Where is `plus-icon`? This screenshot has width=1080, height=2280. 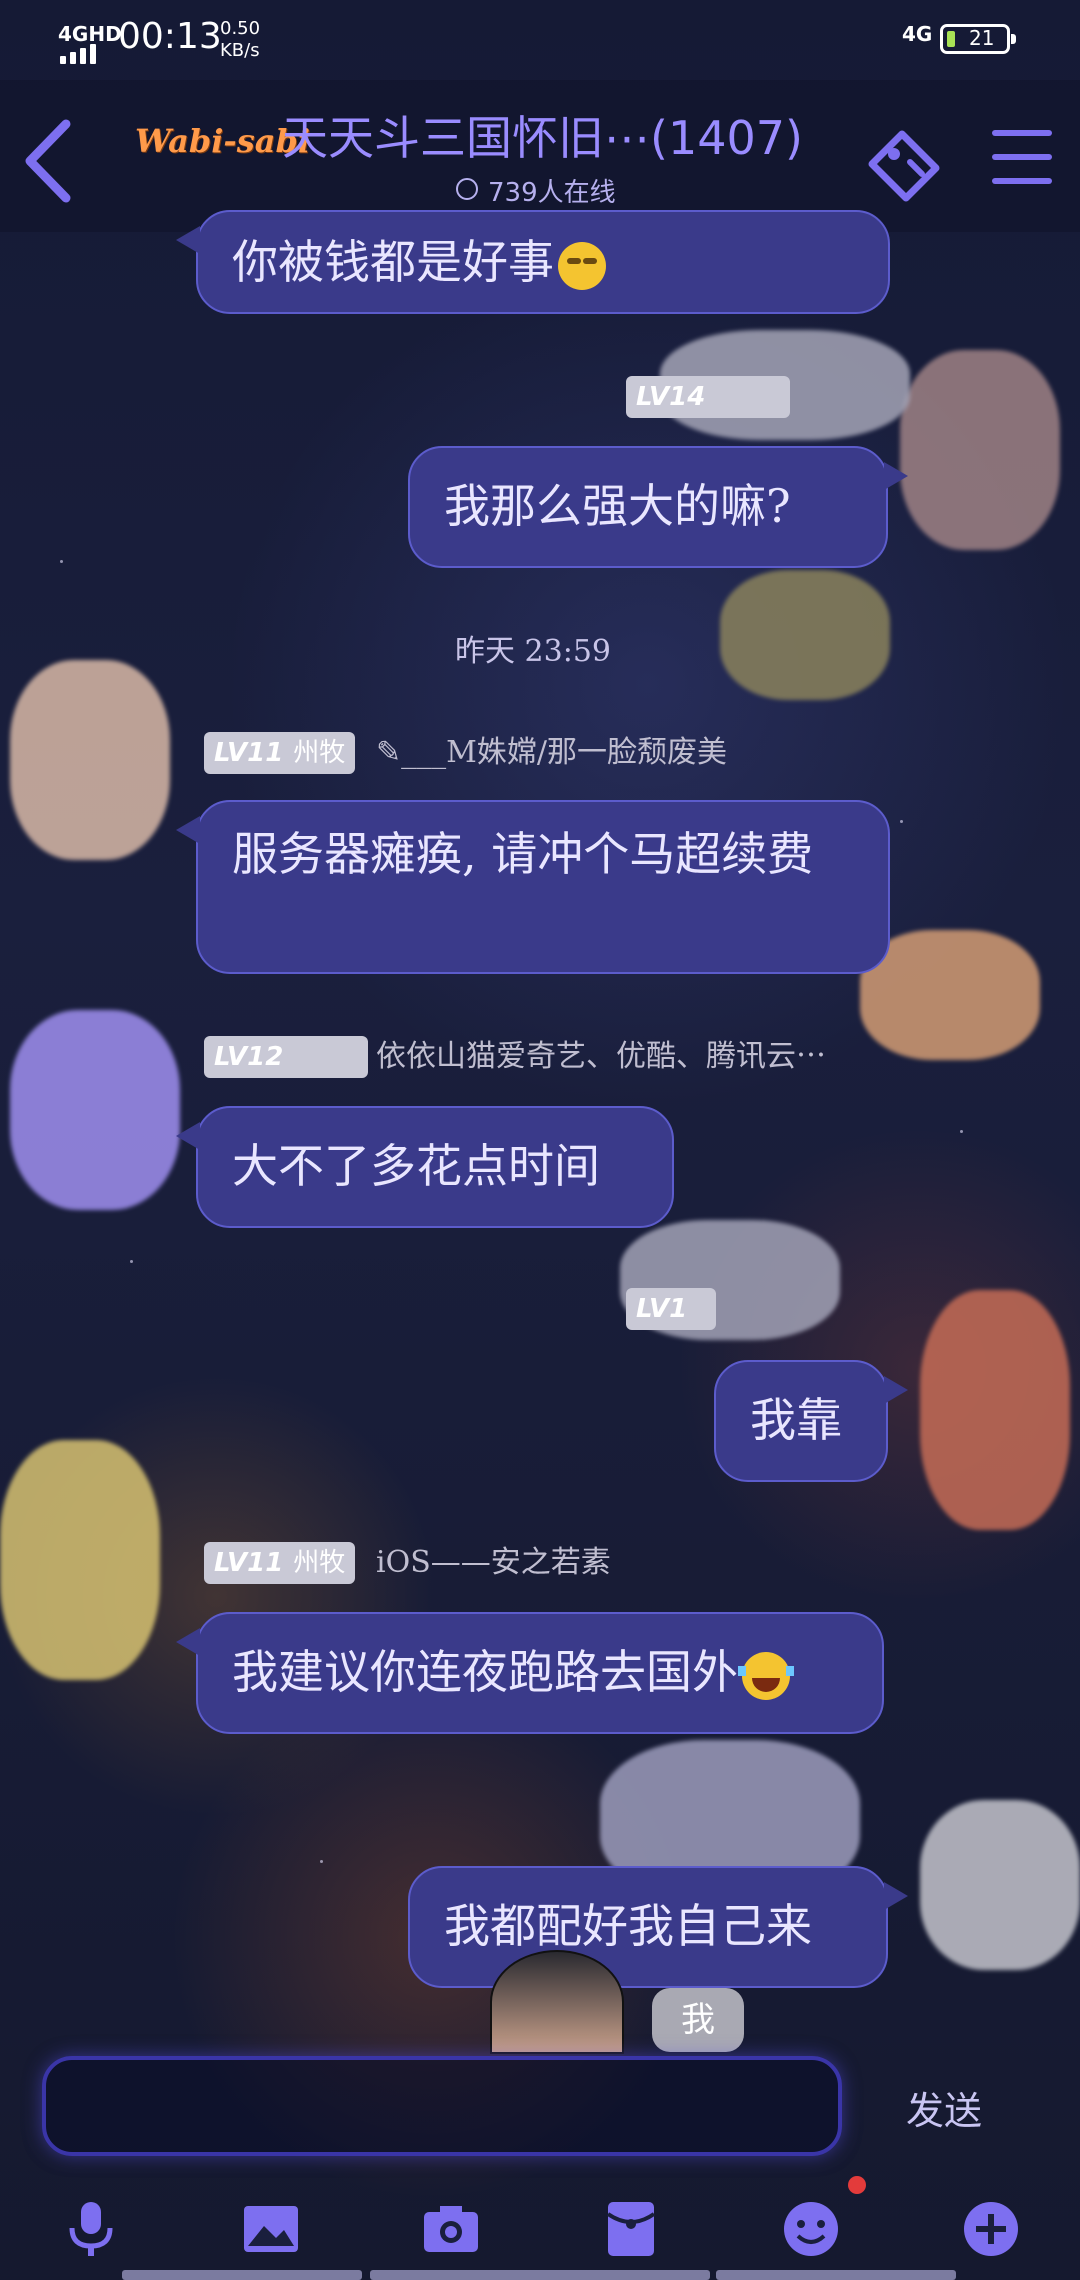 plus-icon is located at coordinates (991, 2229).